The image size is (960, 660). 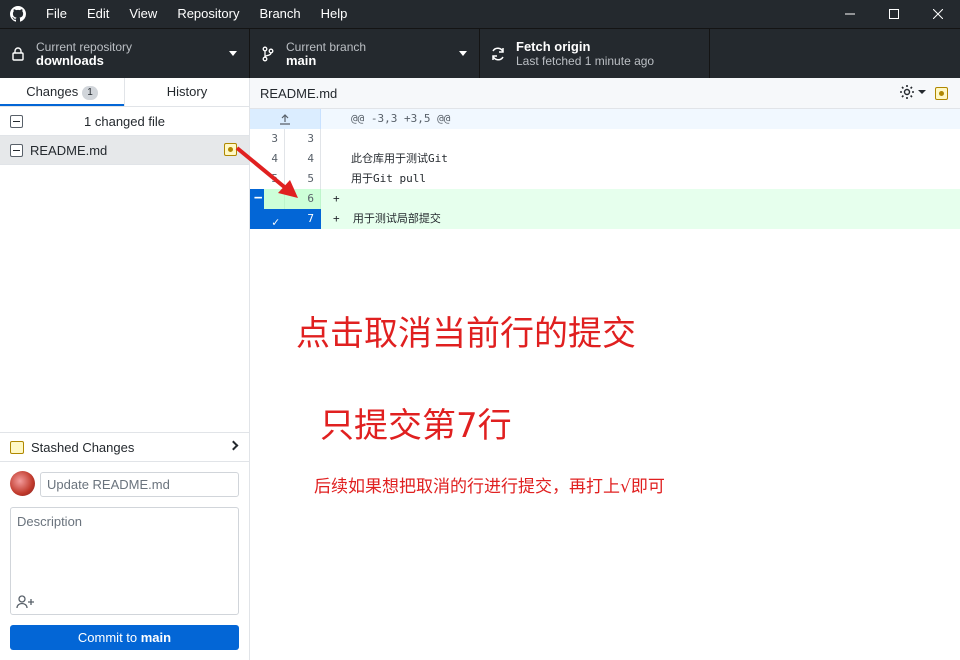 I want to click on checkmark-icon: ✓, so click(x=276, y=222).